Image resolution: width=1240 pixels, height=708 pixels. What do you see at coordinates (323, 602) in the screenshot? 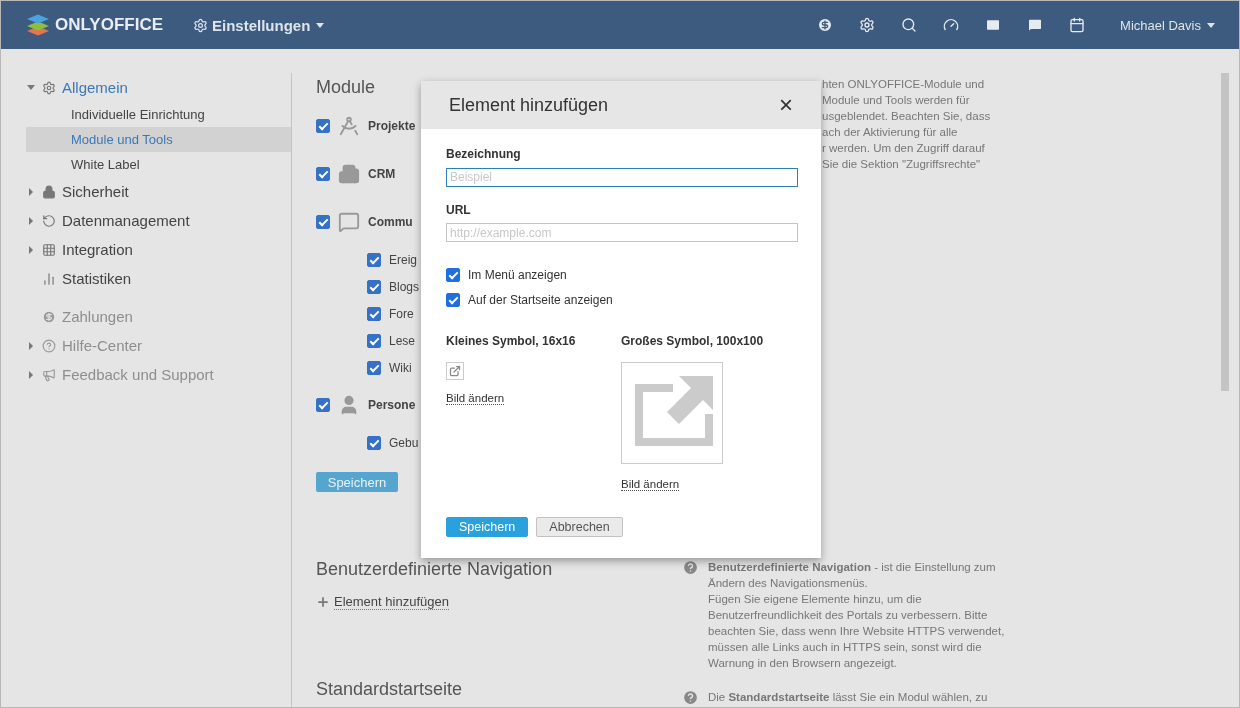
I see `plus-icon` at bounding box center [323, 602].